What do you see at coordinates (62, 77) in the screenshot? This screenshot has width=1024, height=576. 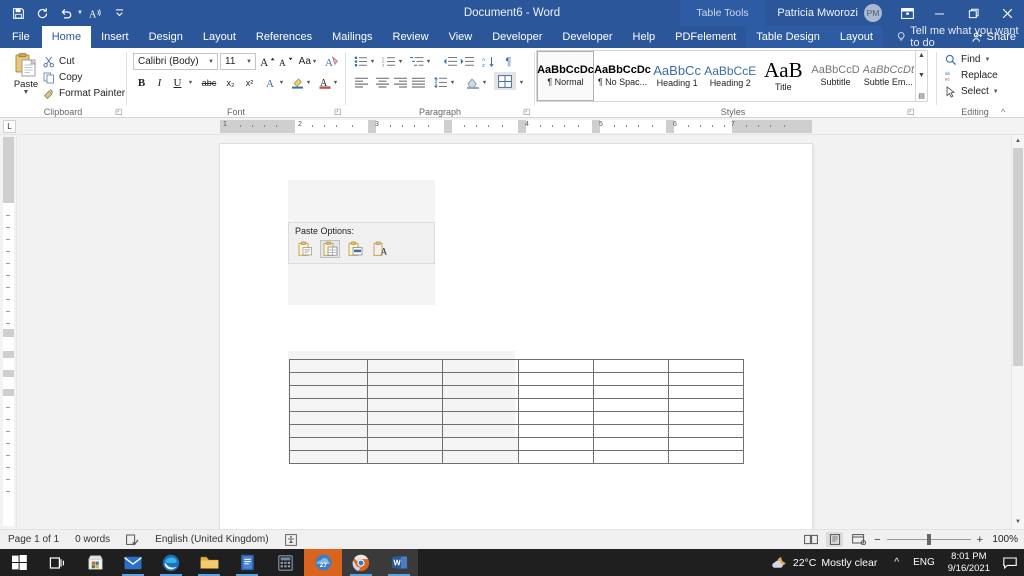 I see `copy-button: Copy` at bounding box center [62, 77].